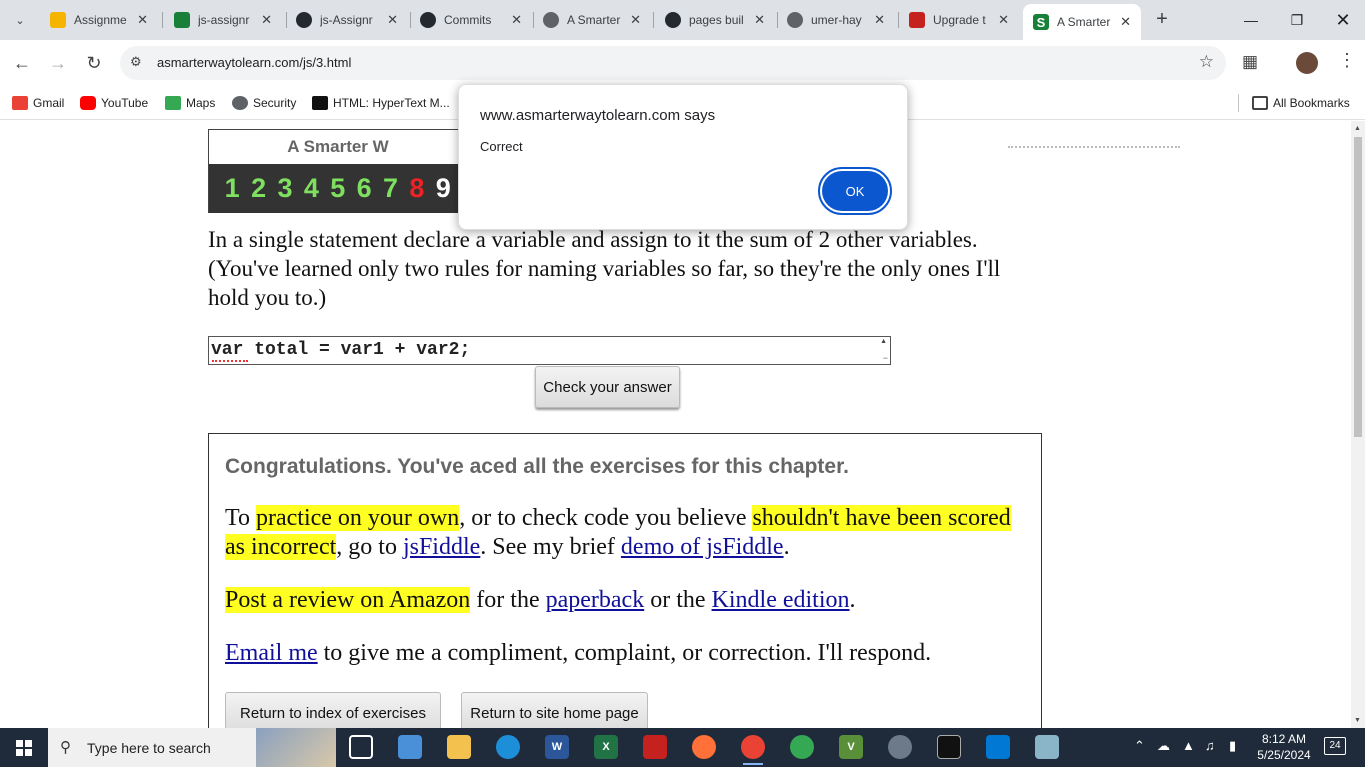 This screenshot has width=1365, height=767. Describe the element at coordinates (655, 747) in the screenshot. I see `recorder-icon` at that location.